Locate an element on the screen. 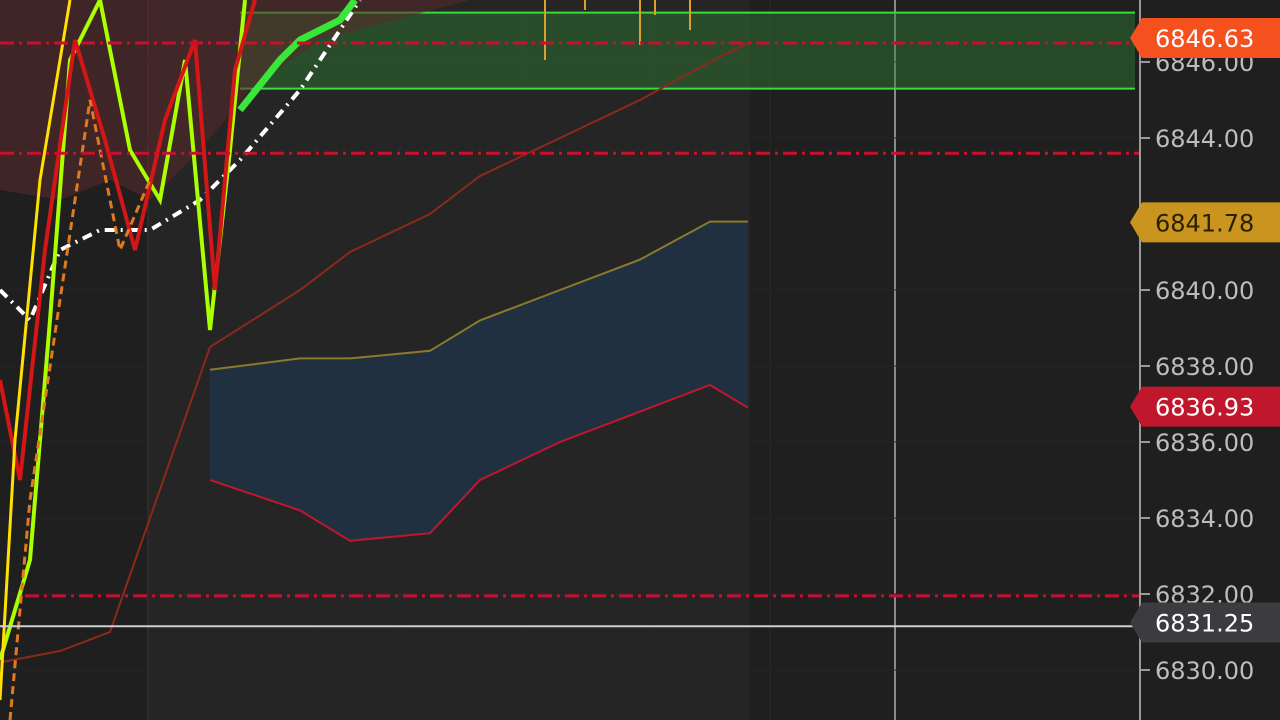 The width and height of the screenshot is (1280, 720). y-tick-label: 6838.00 is located at coordinates (1204, 367).